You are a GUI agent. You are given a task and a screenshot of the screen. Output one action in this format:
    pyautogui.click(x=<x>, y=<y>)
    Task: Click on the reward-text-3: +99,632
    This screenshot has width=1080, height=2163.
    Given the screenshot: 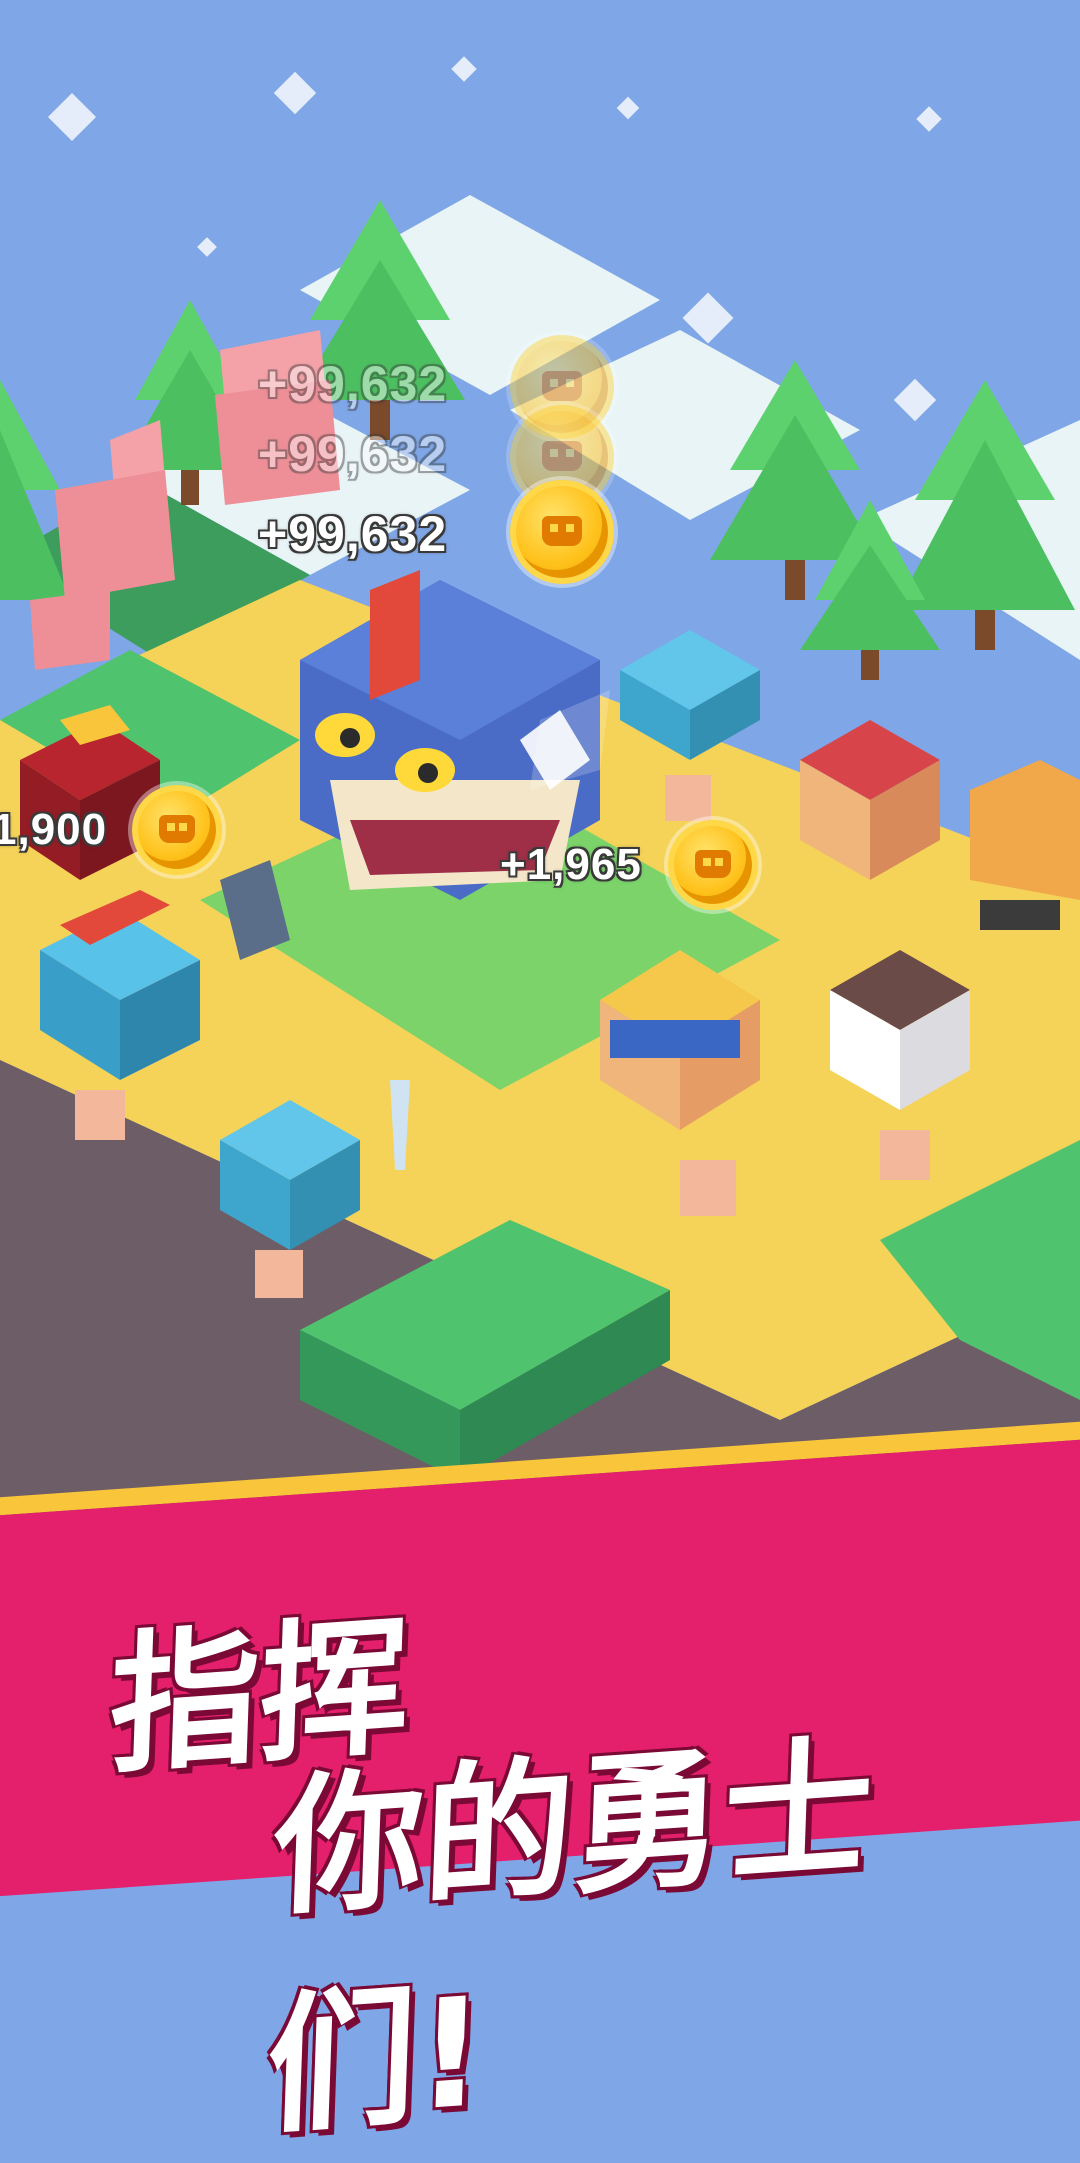 What is the action you would take?
    pyautogui.click(x=353, y=534)
    